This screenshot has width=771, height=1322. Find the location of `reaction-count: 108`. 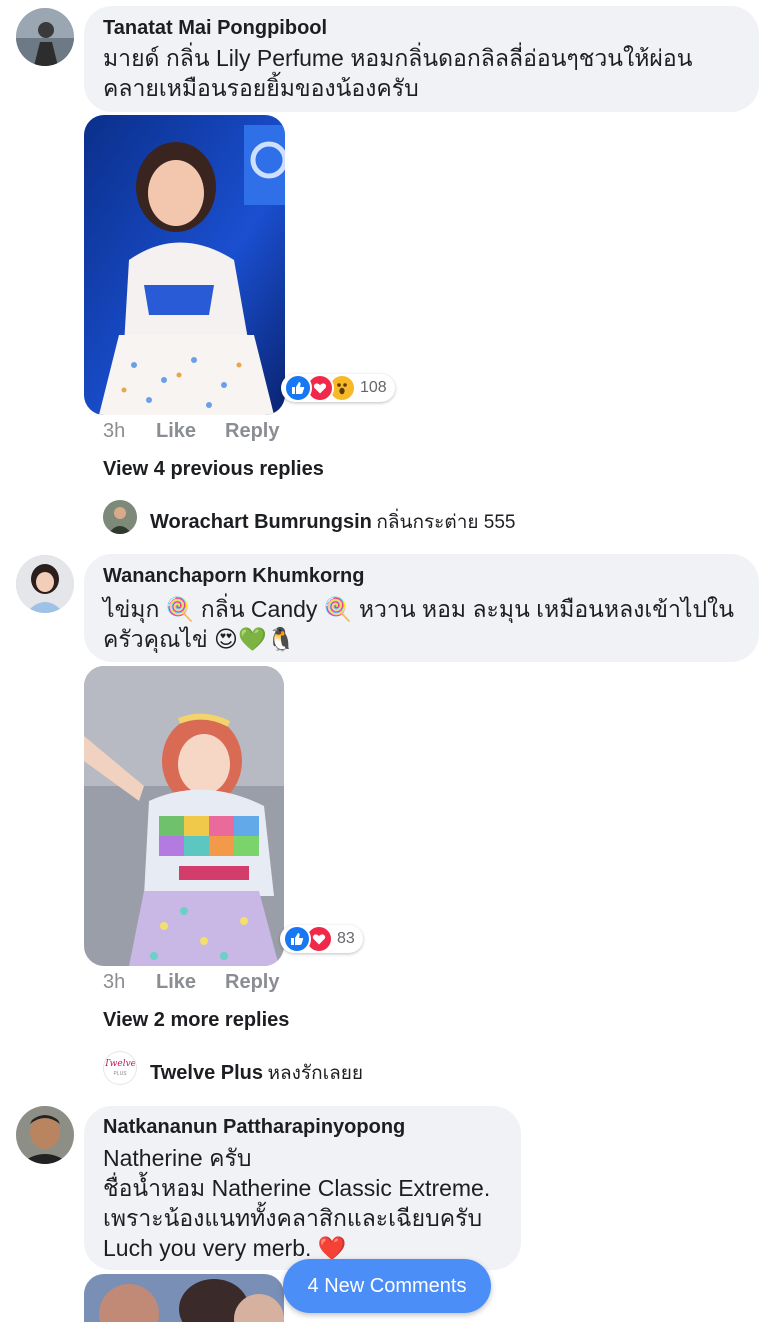

reaction-count: 108 is located at coordinates (373, 387).